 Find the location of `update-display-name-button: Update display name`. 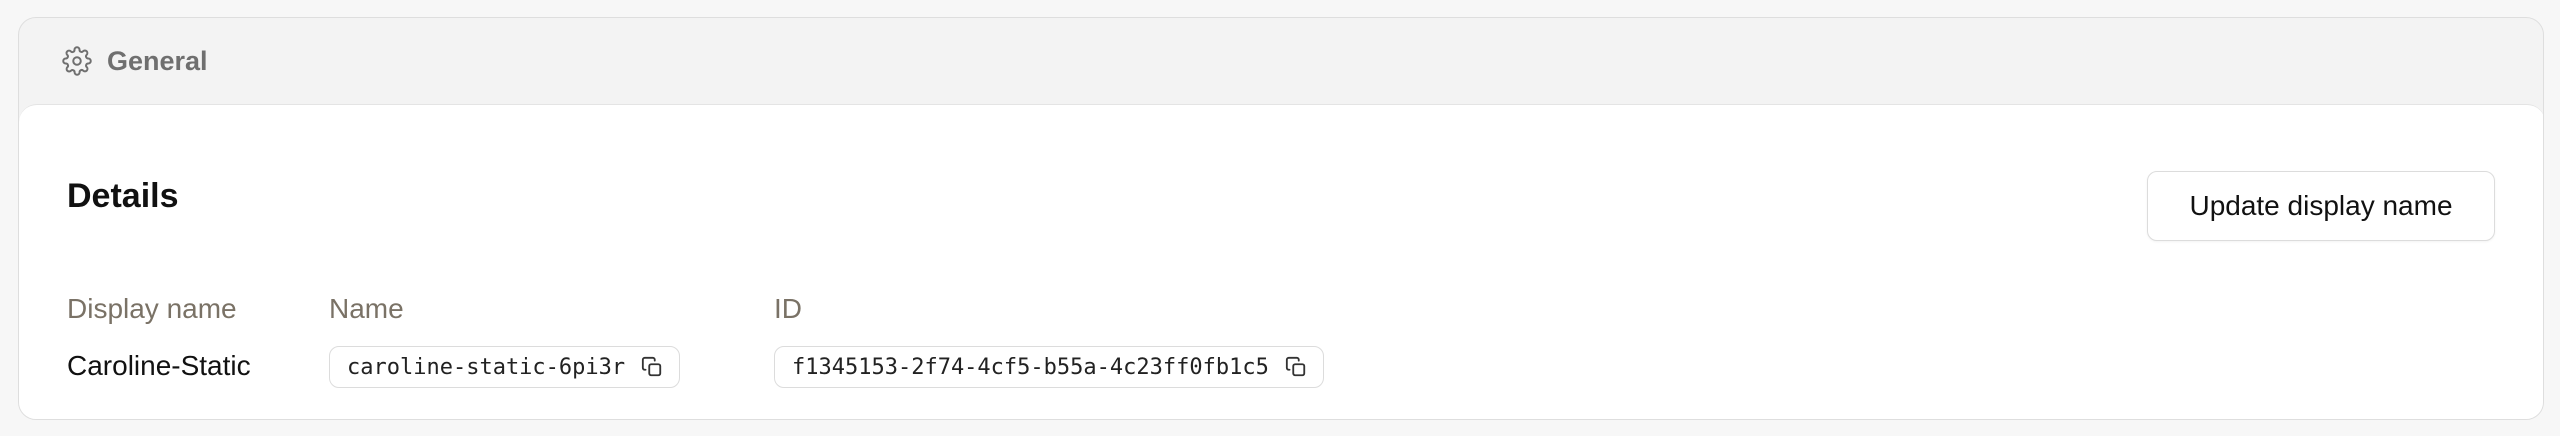

update-display-name-button: Update display name is located at coordinates (2321, 206).